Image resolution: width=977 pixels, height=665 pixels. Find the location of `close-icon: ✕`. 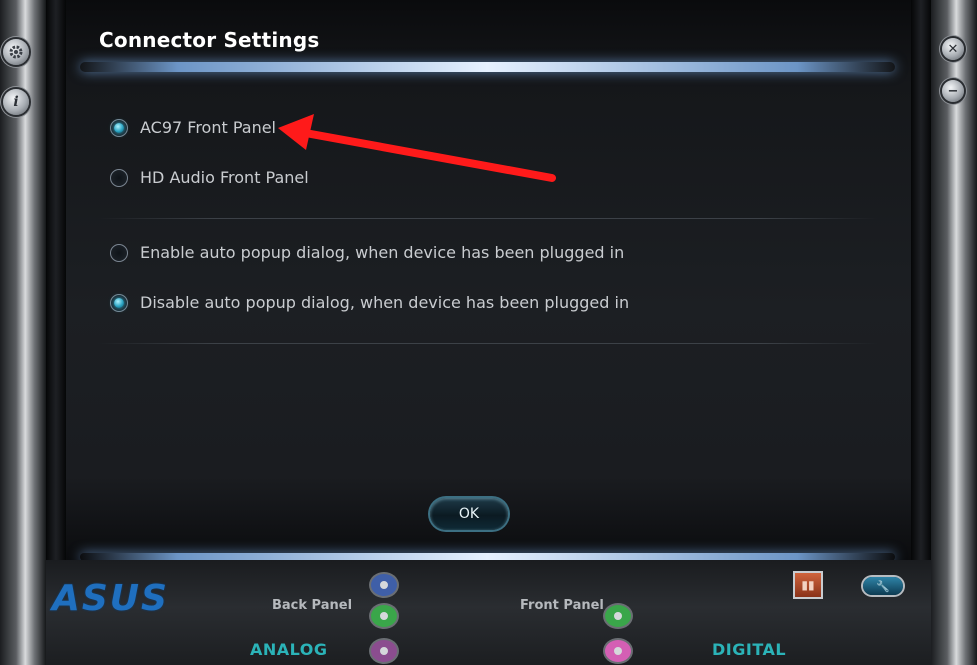

close-icon: ✕ is located at coordinates (953, 49).